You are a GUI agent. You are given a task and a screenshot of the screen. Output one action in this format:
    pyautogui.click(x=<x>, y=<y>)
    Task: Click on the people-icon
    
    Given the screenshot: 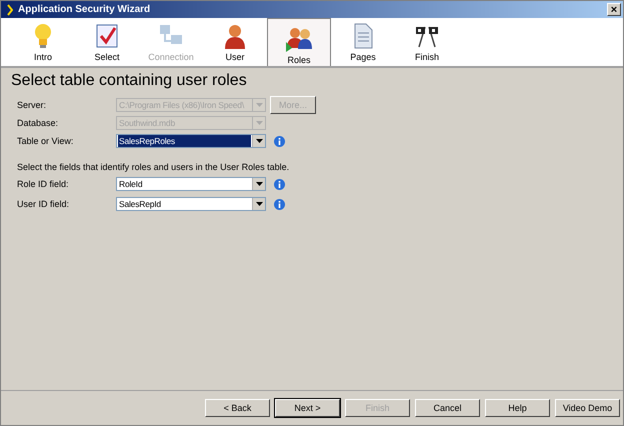 What is the action you would take?
    pyautogui.click(x=299, y=39)
    